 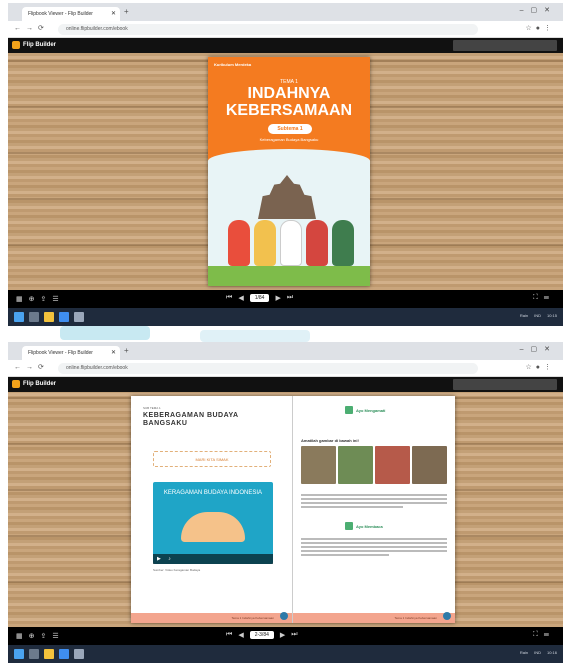 What do you see at coordinates (213, 527) in the screenshot?
I see `video-illustration` at bounding box center [213, 527].